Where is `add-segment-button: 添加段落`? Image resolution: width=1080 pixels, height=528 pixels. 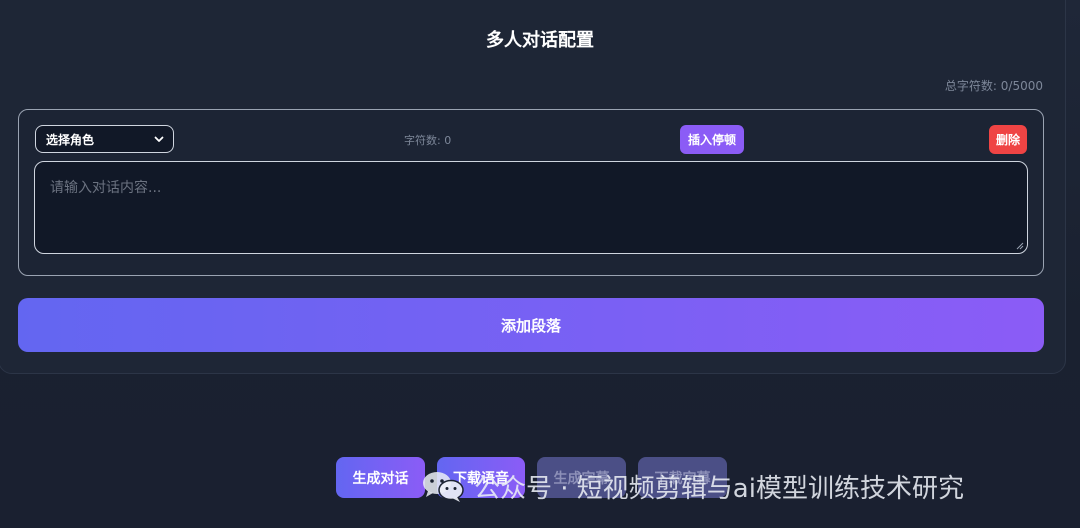
add-segment-button: 添加段落 is located at coordinates (531, 325).